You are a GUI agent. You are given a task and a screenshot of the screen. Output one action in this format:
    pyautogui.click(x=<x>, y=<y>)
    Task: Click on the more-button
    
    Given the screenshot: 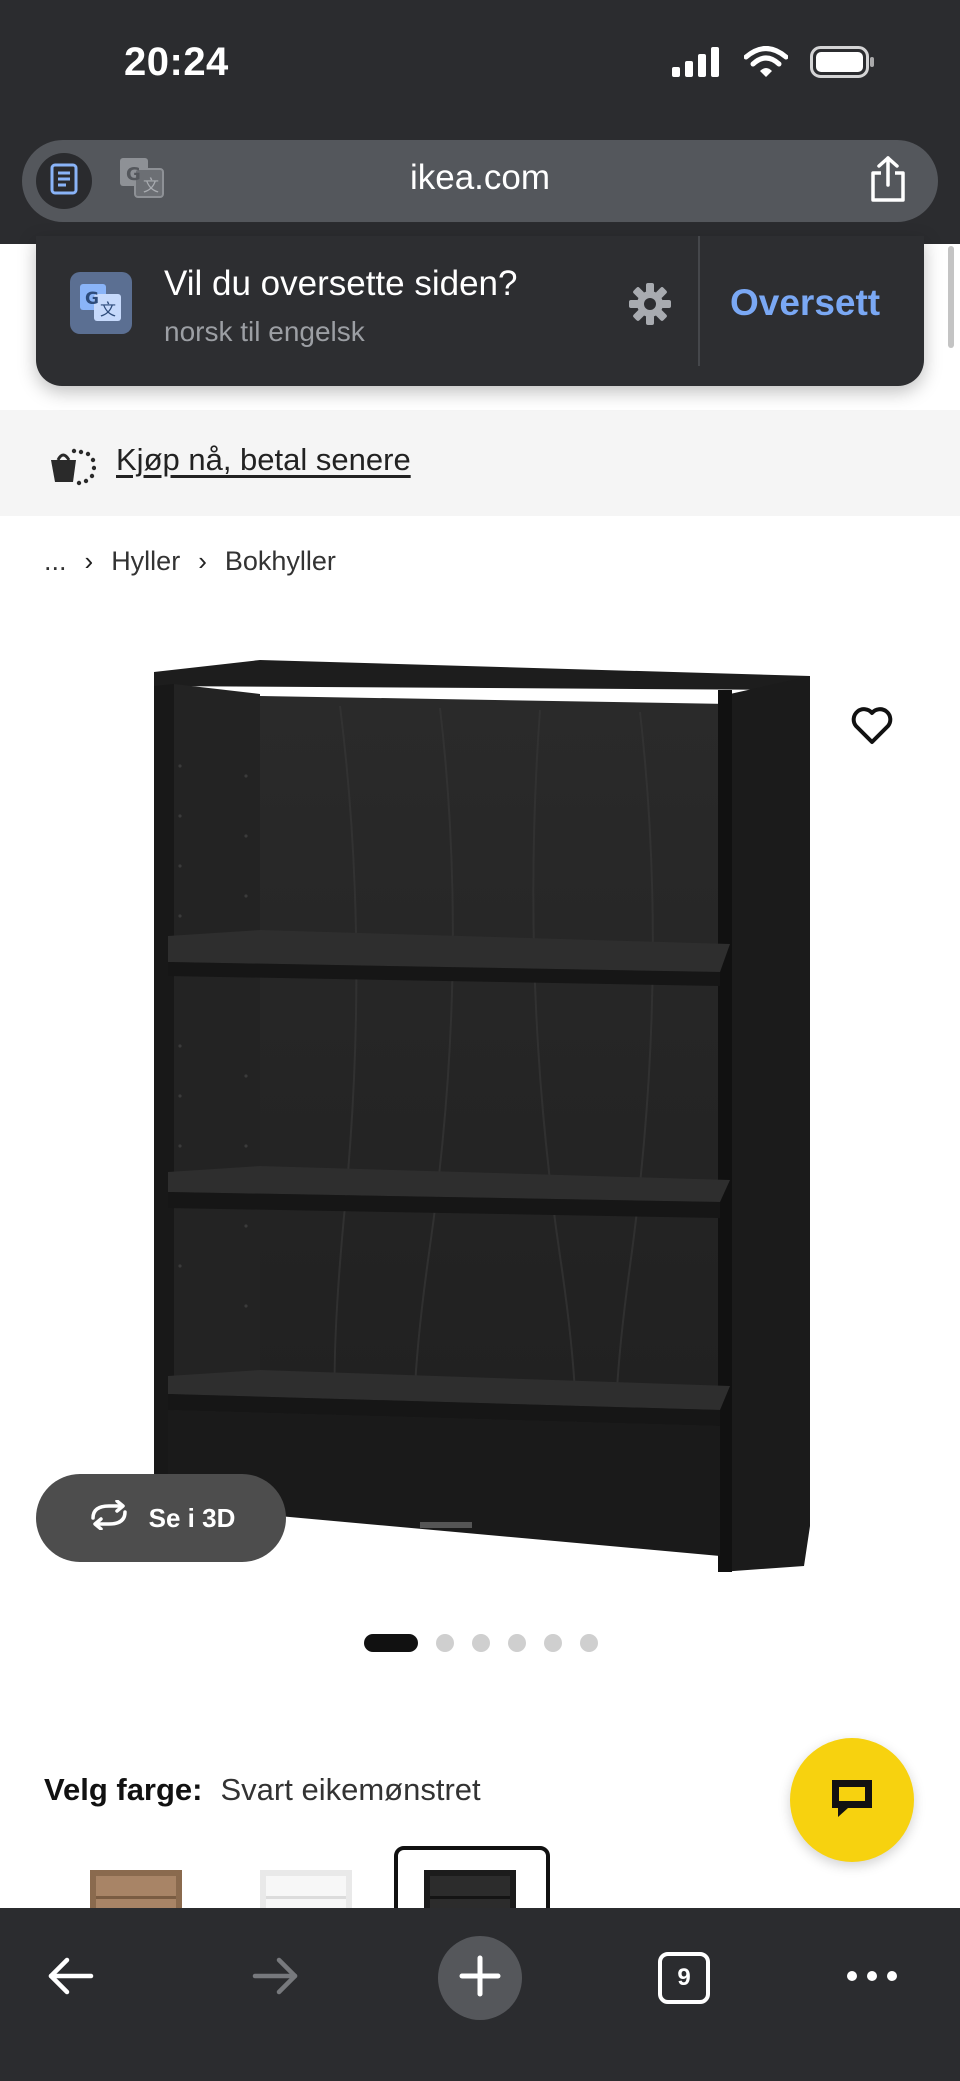 What is the action you would take?
    pyautogui.click(x=872, y=1978)
    